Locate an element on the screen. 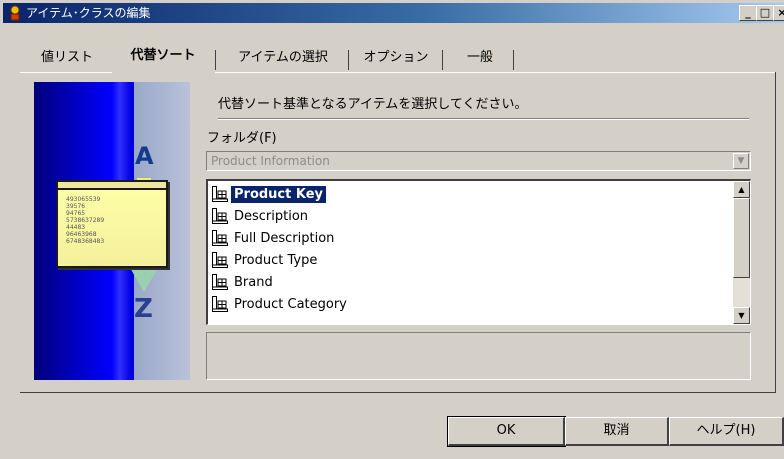 The image size is (784, 459). tab-alternative-sort: 代替ソート is located at coordinates (163, 56).